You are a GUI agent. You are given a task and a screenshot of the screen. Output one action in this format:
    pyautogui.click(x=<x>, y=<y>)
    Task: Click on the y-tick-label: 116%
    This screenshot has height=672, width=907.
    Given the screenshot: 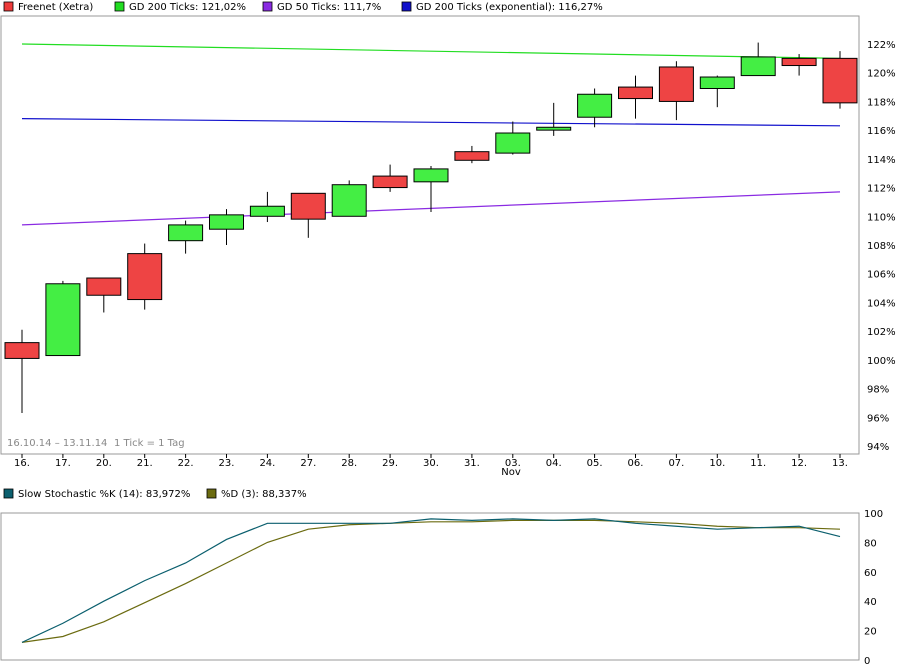 What is the action you would take?
    pyautogui.click(x=881, y=131)
    